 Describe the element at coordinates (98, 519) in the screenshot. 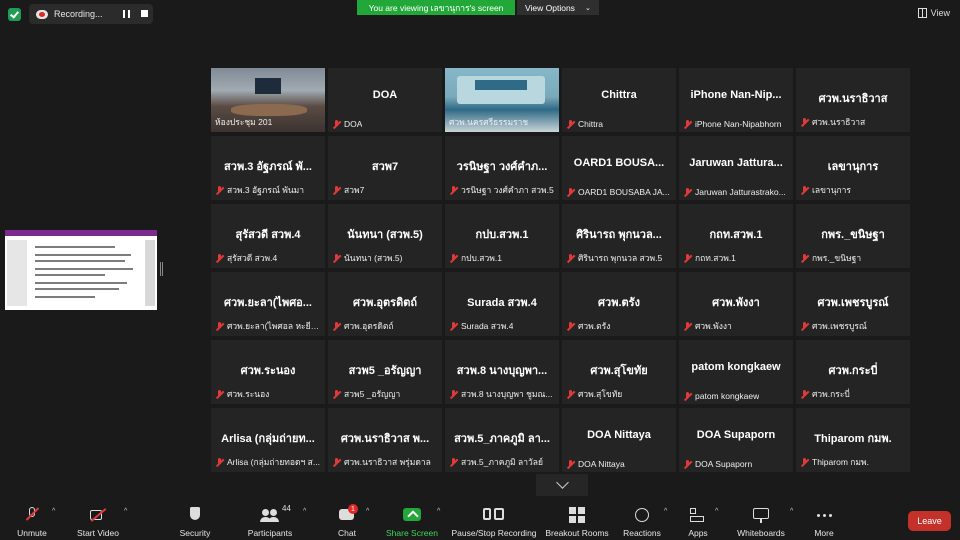

I see `start-video-button: Start Video` at that location.